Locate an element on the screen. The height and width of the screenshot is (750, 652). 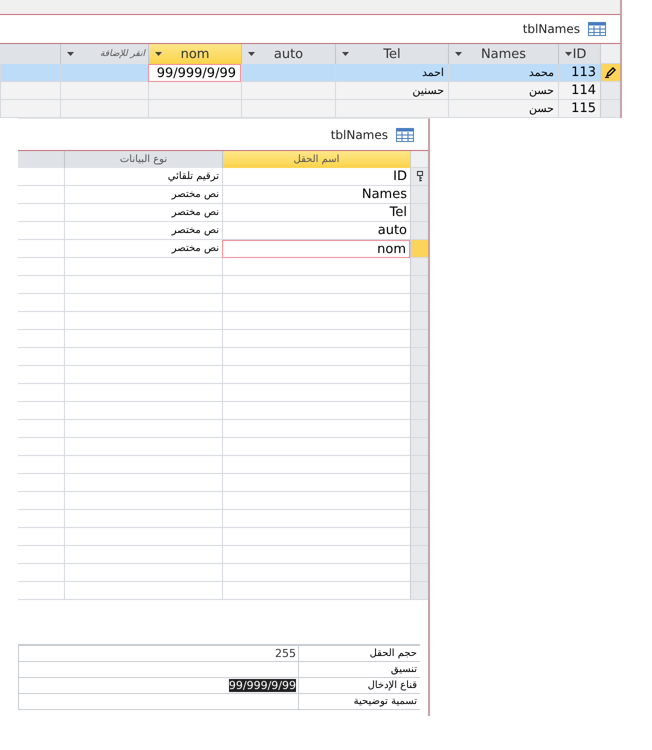
table-cell: 113 is located at coordinates (579, 73).